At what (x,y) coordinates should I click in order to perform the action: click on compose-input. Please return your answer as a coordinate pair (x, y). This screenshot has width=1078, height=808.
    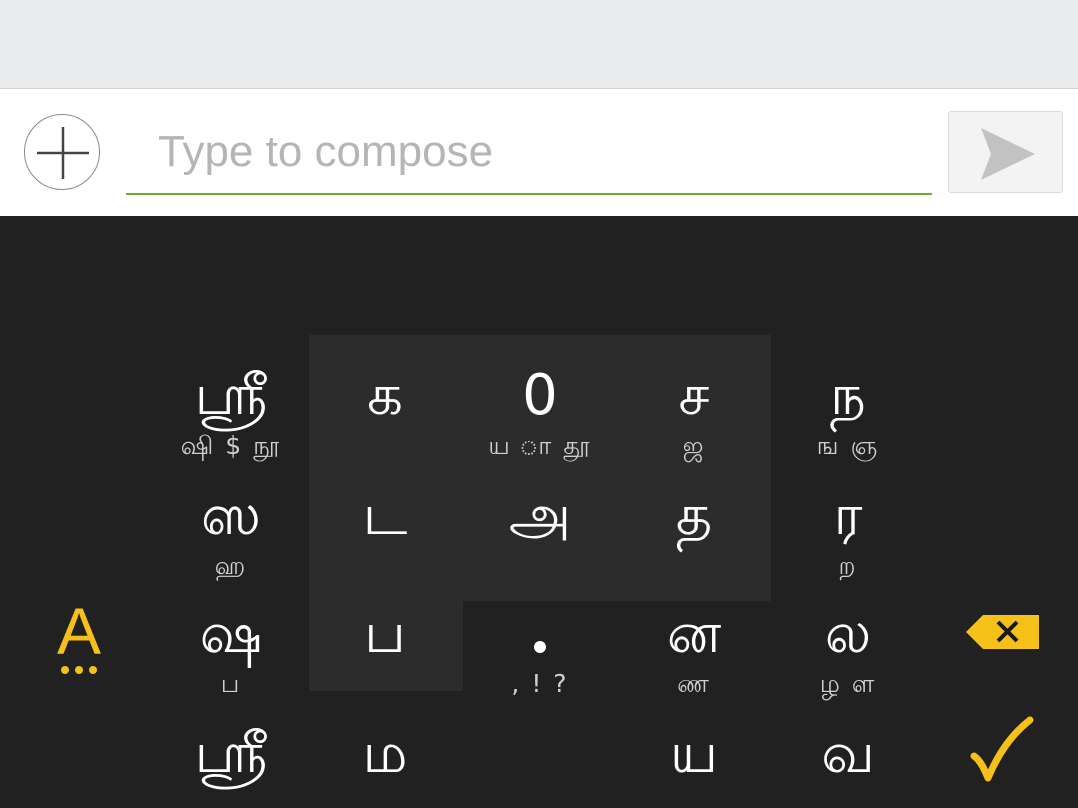
    Looking at the image, I should click on (529, 152).